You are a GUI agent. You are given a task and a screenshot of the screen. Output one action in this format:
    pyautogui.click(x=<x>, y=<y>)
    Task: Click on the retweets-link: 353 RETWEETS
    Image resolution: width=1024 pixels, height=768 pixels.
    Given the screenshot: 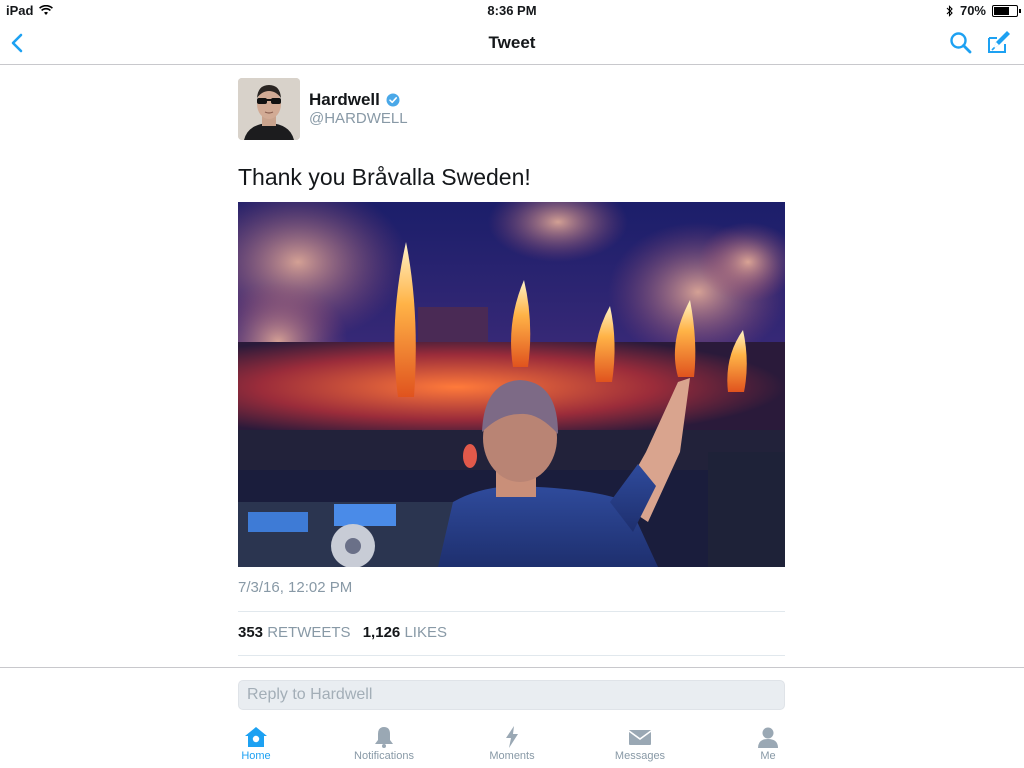 What is the action you would take?
    pyautogui.click(x=298, y=632)
    